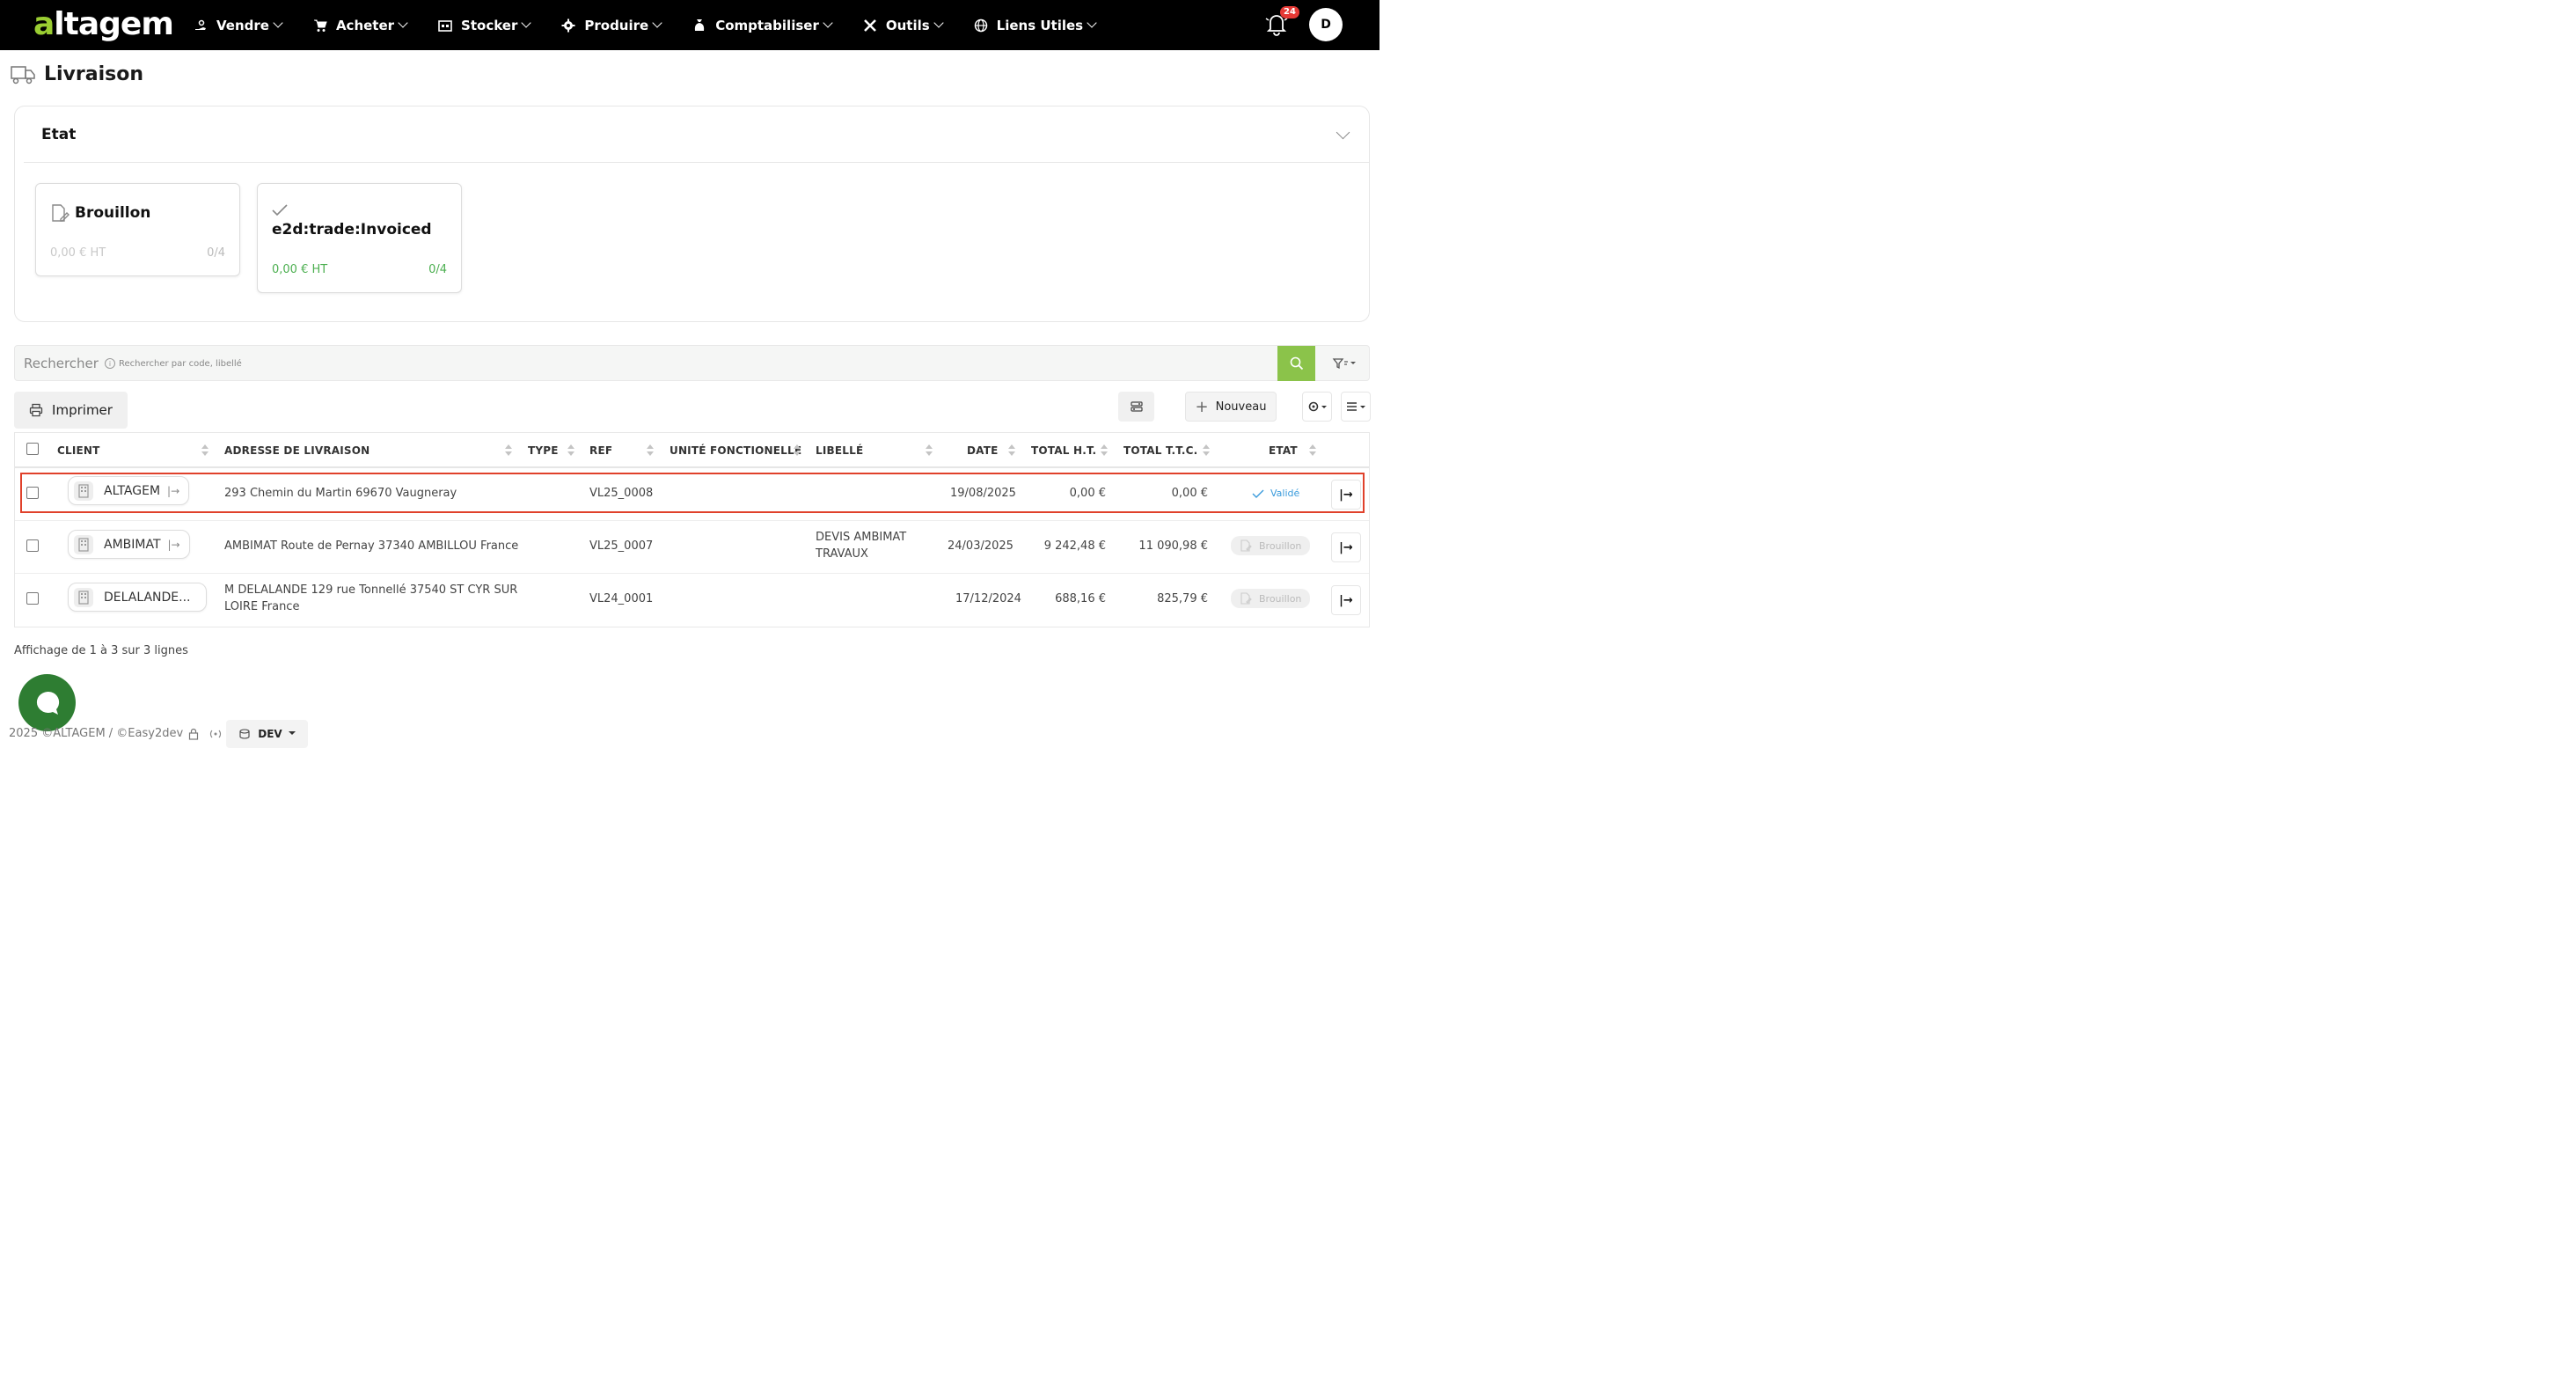 Image resolution: width=2576 pixels, height=1394 pixels. What do you see at coordinates (1289, 12) in the screenshot?
I see `notification-count-badge: 24` at bounding box center [1289, 12].